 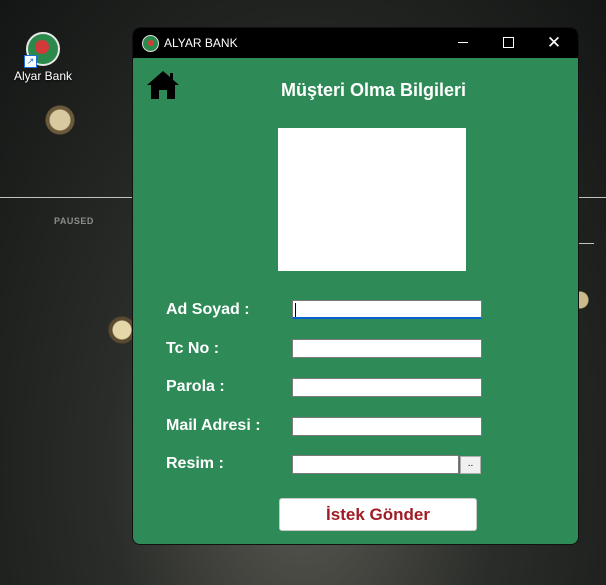 What do you see at coordinates (373, 90) in the screenshot?
I see `form-title: Müşteri Olma Bilgileri` at bounding box center [373, 90].